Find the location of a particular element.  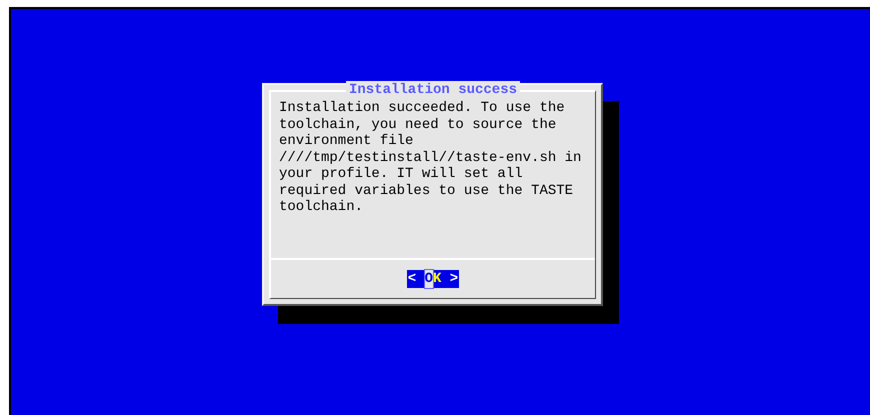

message-line: your profile. IT will set all is located at coordinates (401, 174).